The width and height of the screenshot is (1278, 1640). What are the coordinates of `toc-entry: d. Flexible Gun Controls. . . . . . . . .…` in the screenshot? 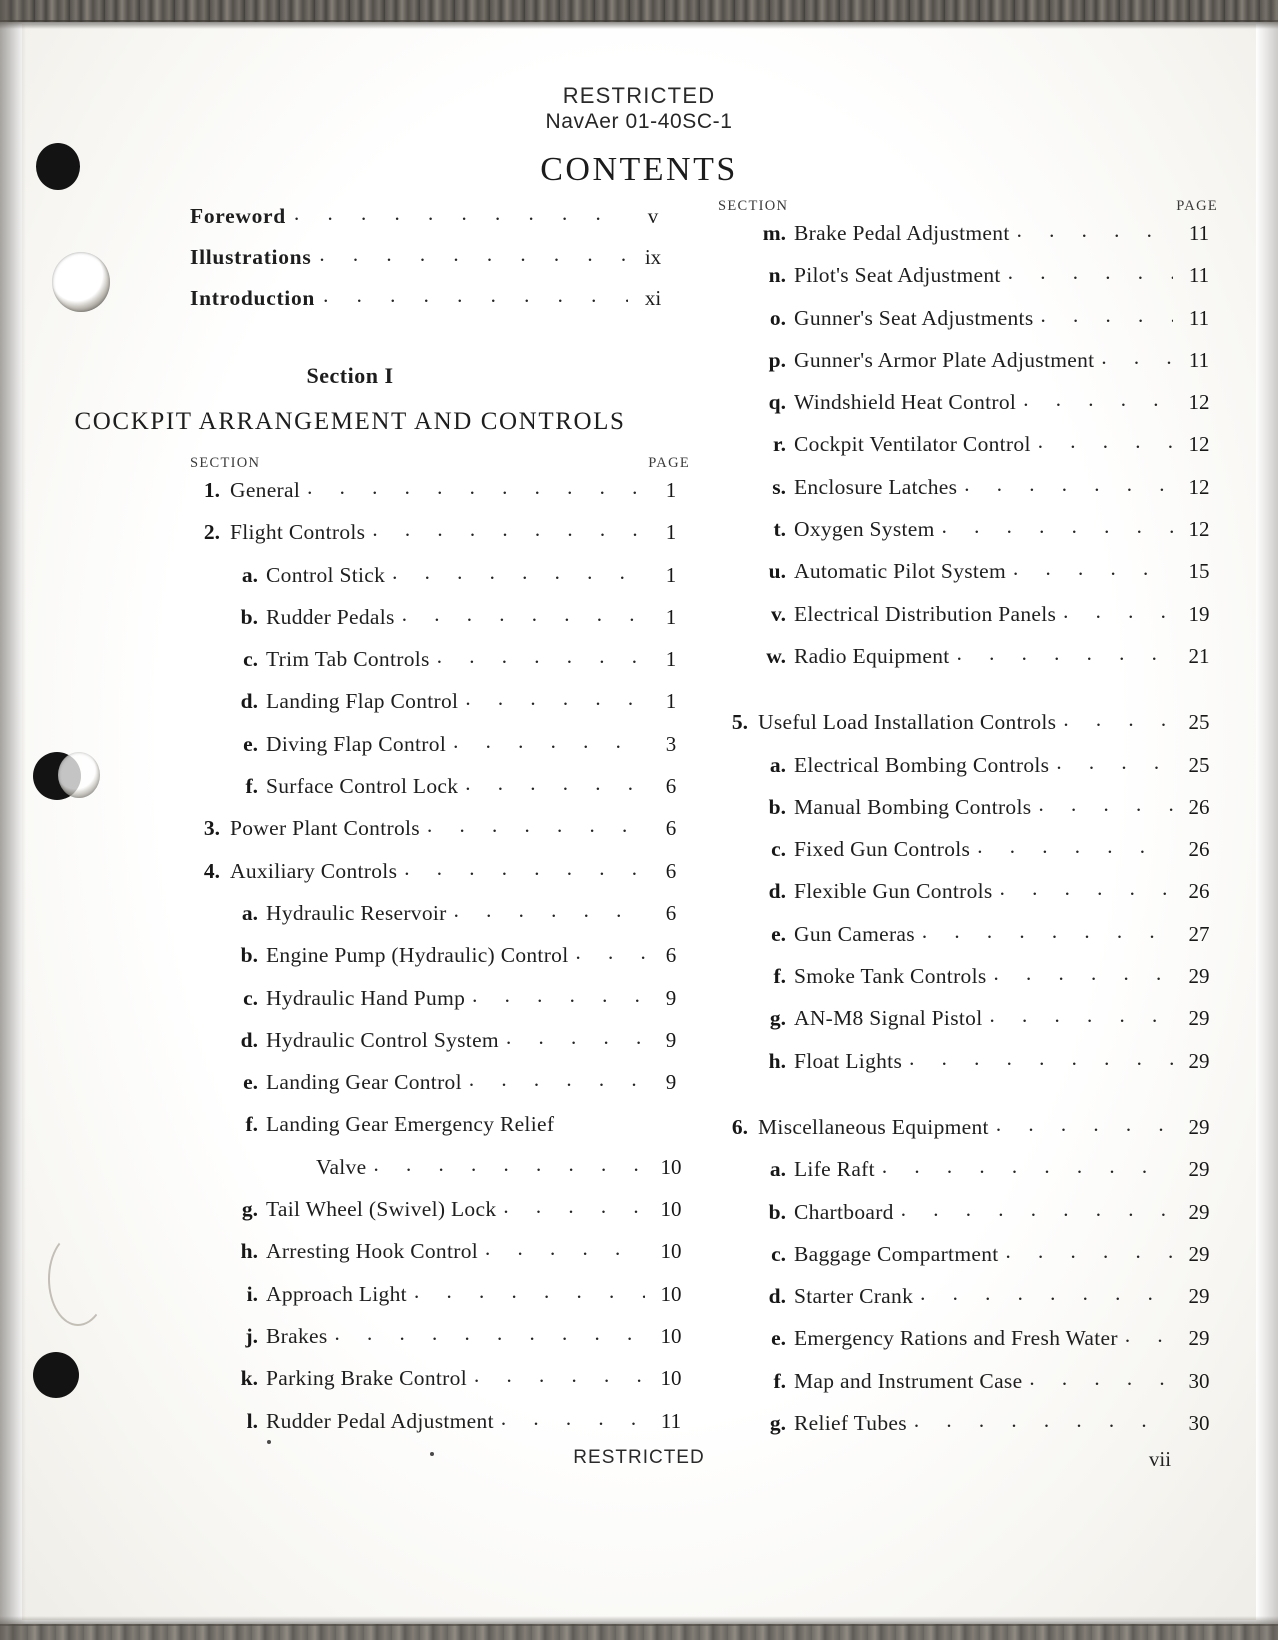 It's located at (968, 898).